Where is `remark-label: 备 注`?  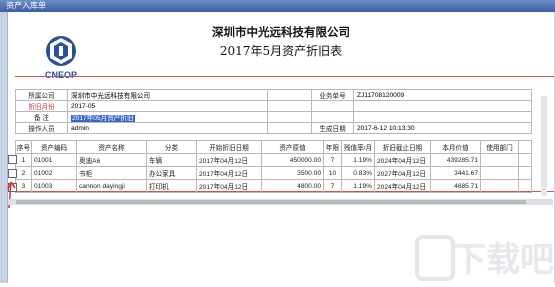 remark-label: 备 注 is located at coordinates (41, 117).